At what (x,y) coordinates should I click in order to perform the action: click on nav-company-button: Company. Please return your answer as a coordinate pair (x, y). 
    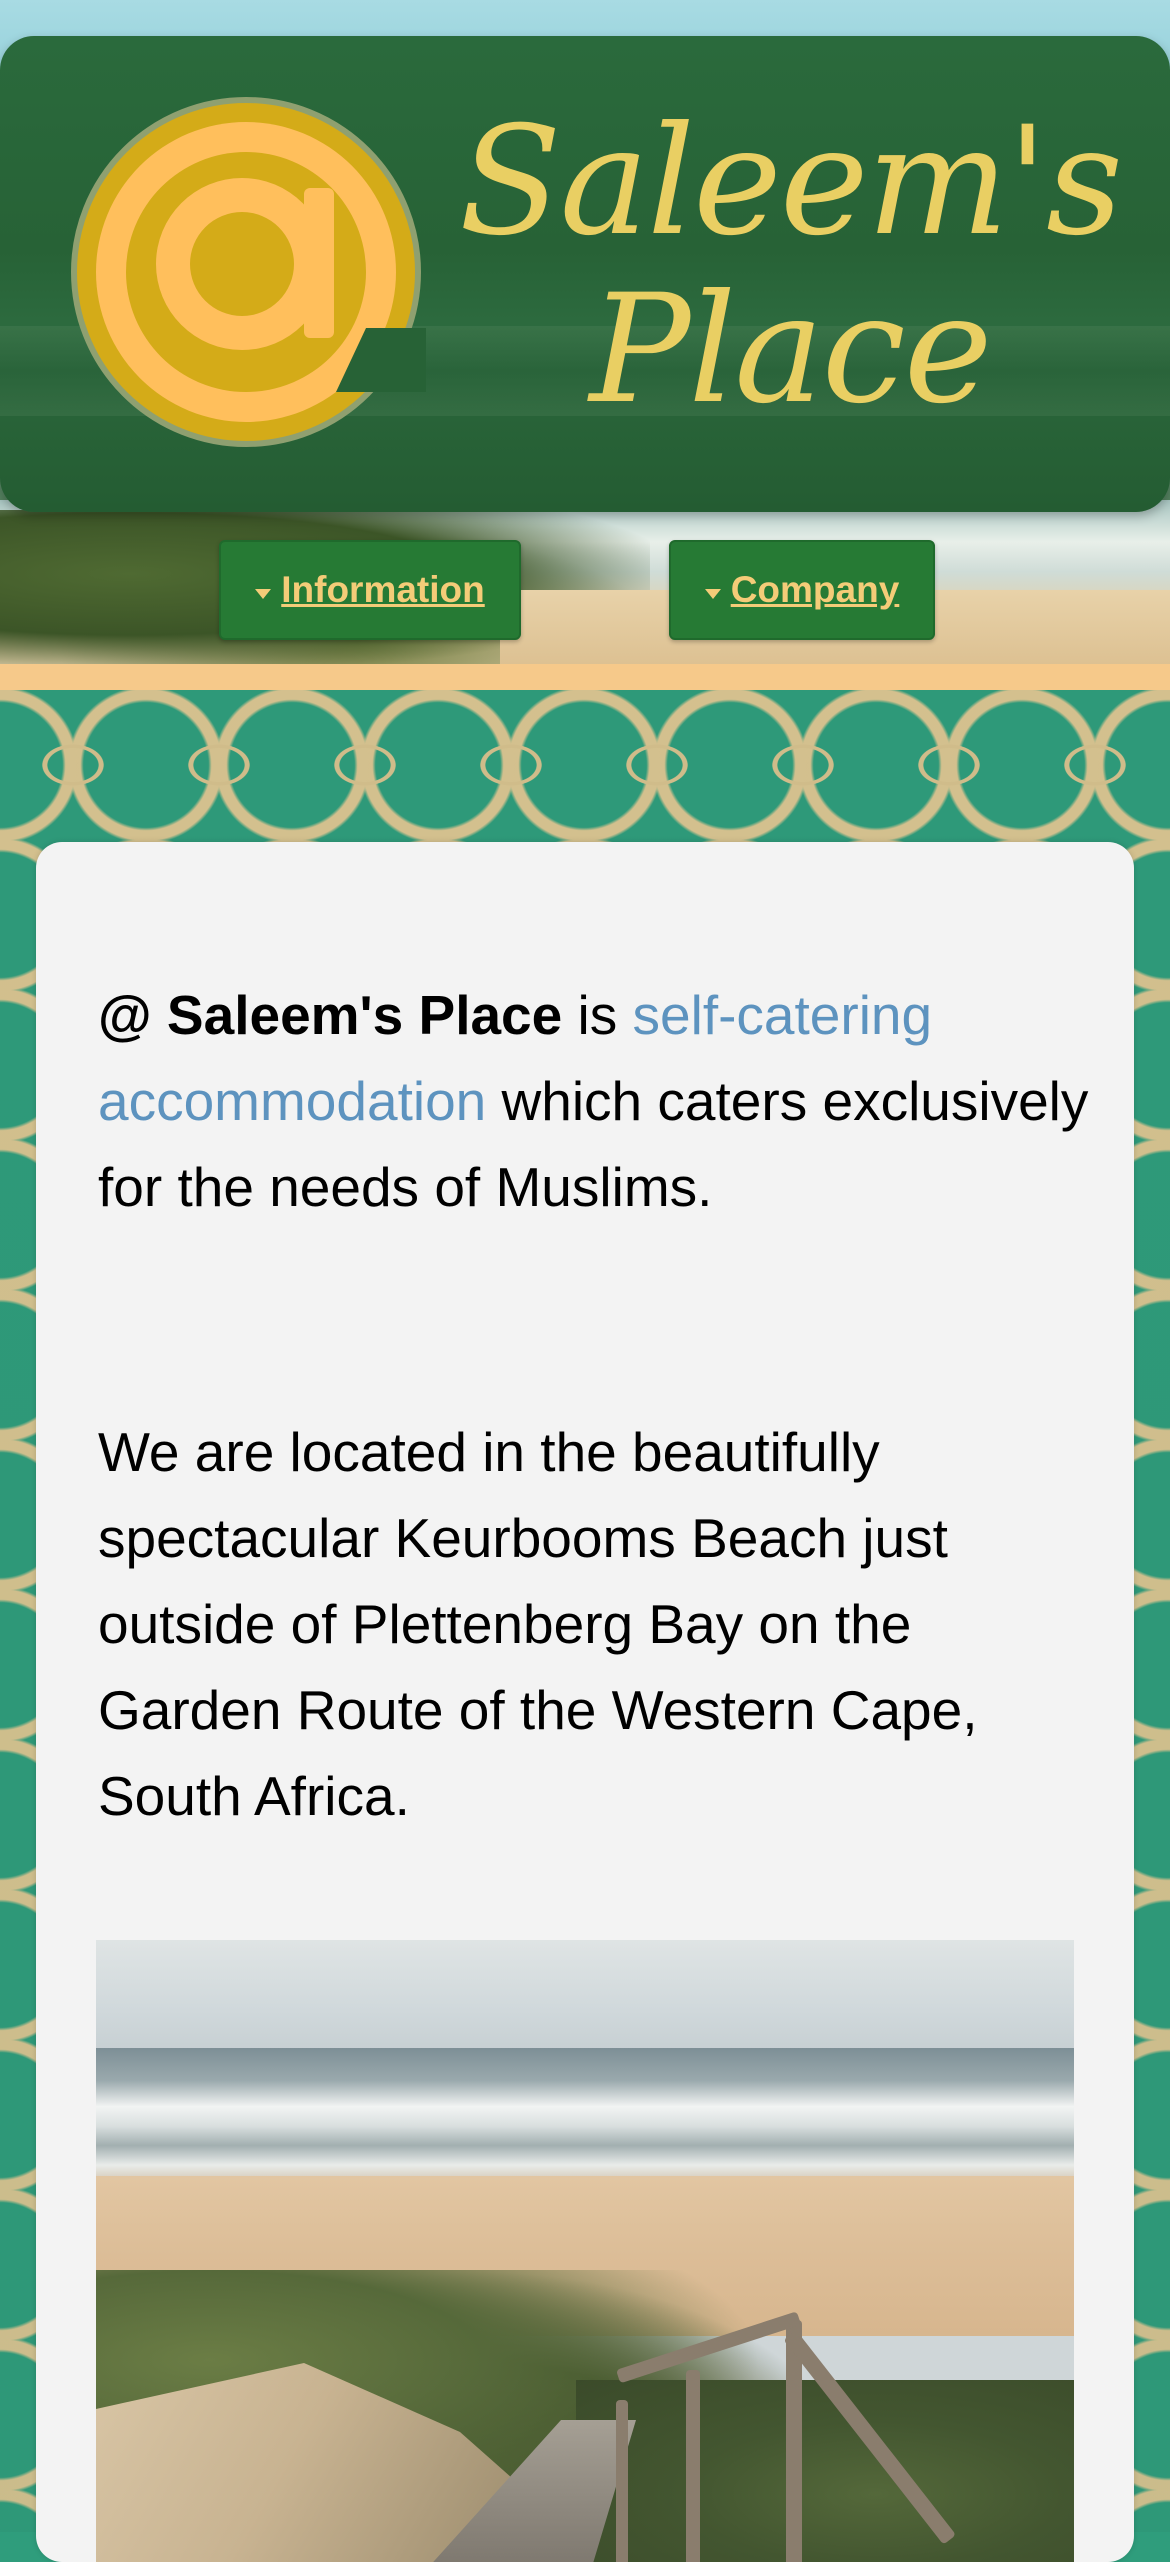
    Looking at the image, I should click on (802, 590).